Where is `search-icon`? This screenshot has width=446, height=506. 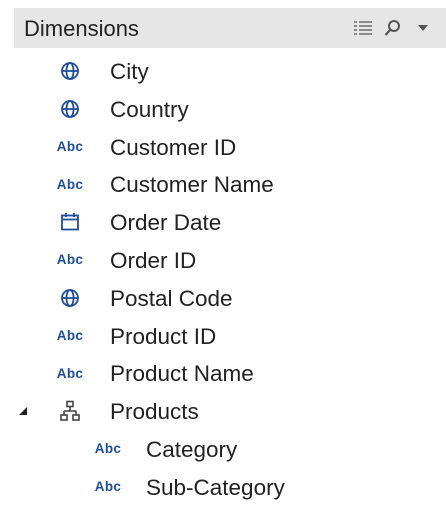
search-icon is located at coordinates (393, 28).